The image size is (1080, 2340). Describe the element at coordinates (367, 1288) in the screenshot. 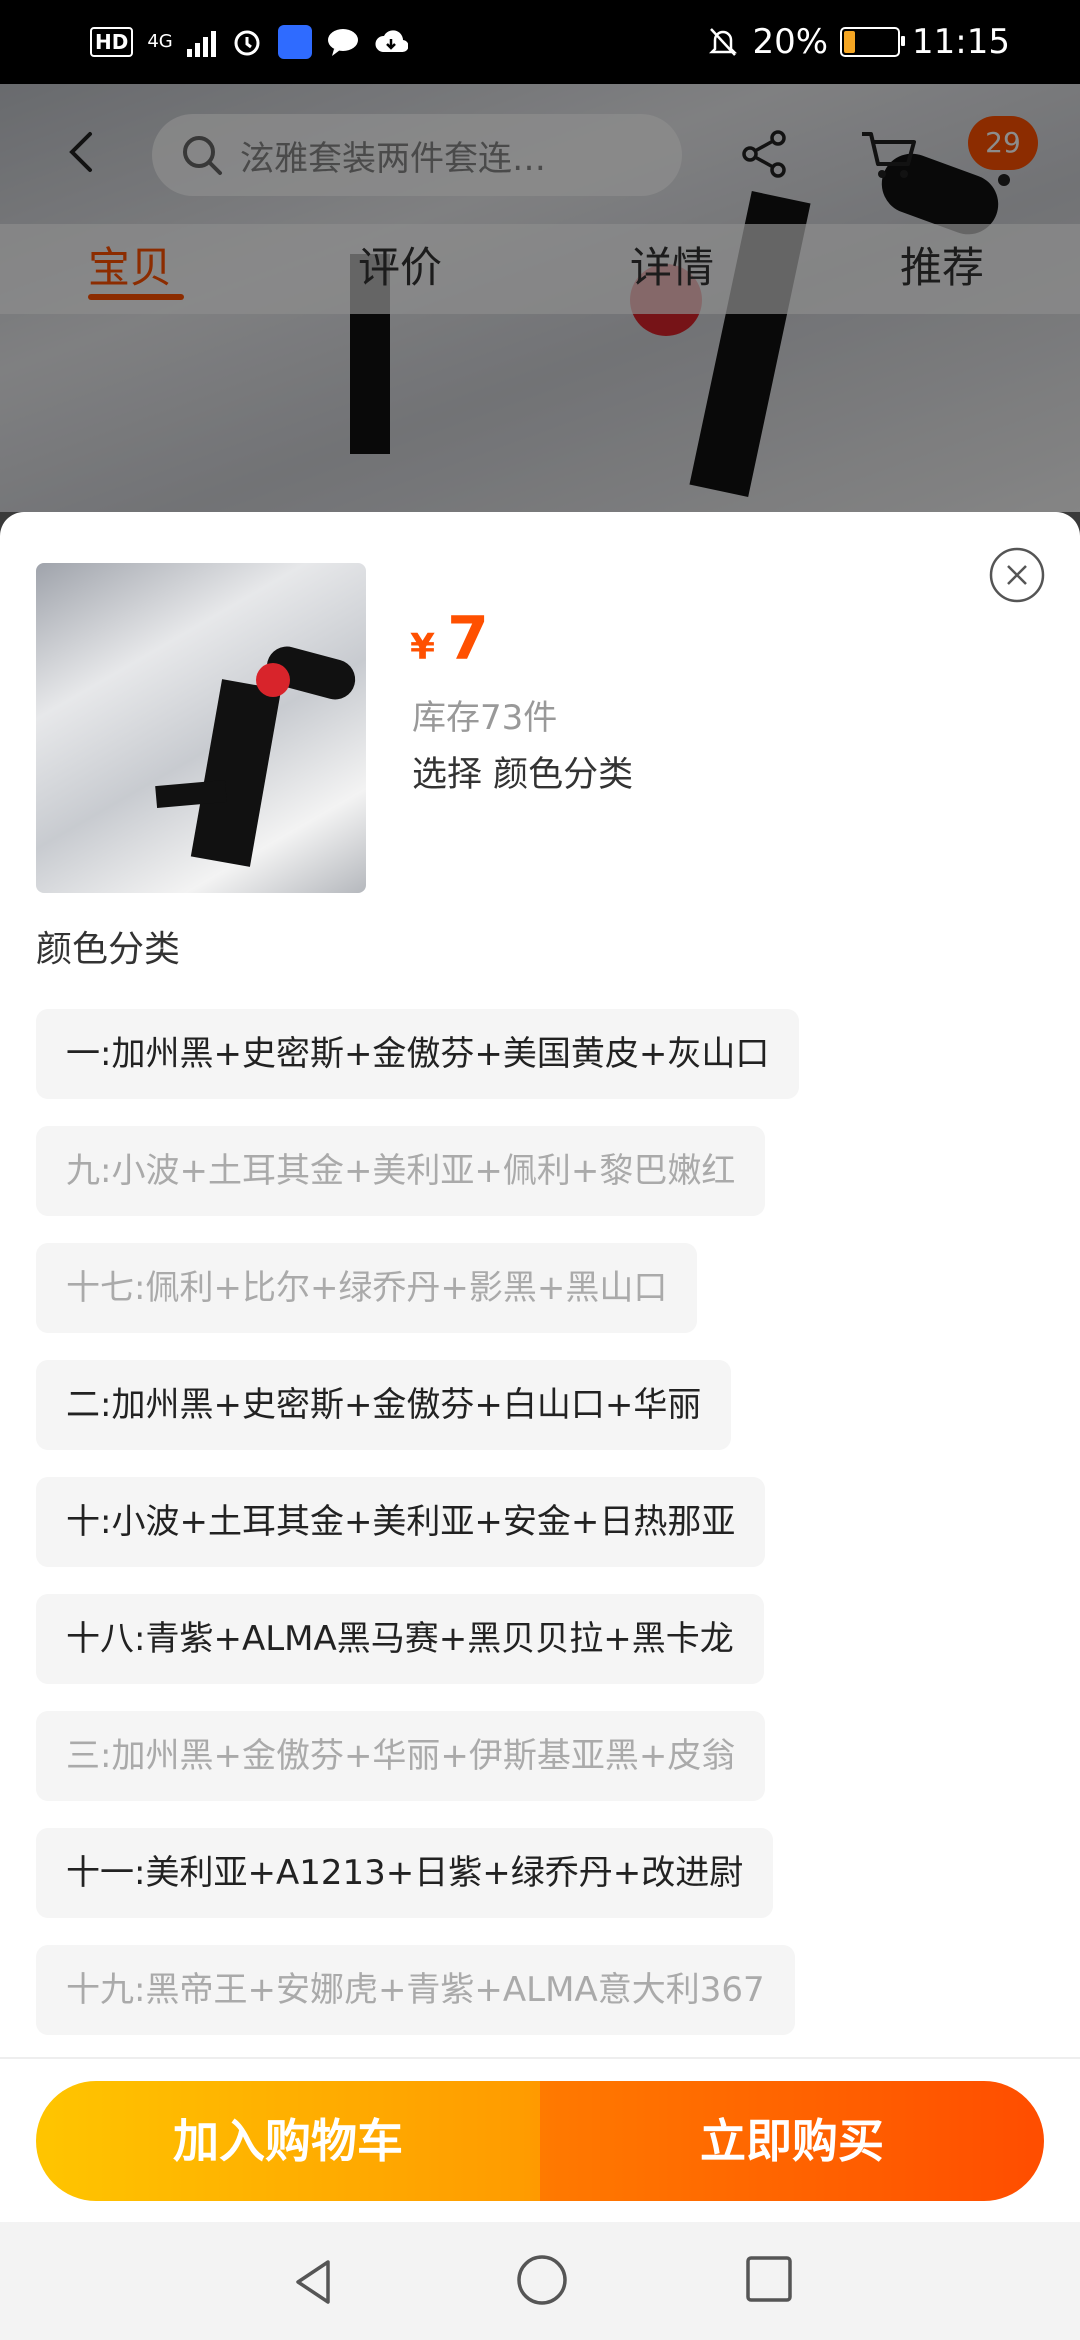

I see `option-chip-disabled: 十七:佩利+比尔+绿乔丹+影黑+黑山口` at that location.